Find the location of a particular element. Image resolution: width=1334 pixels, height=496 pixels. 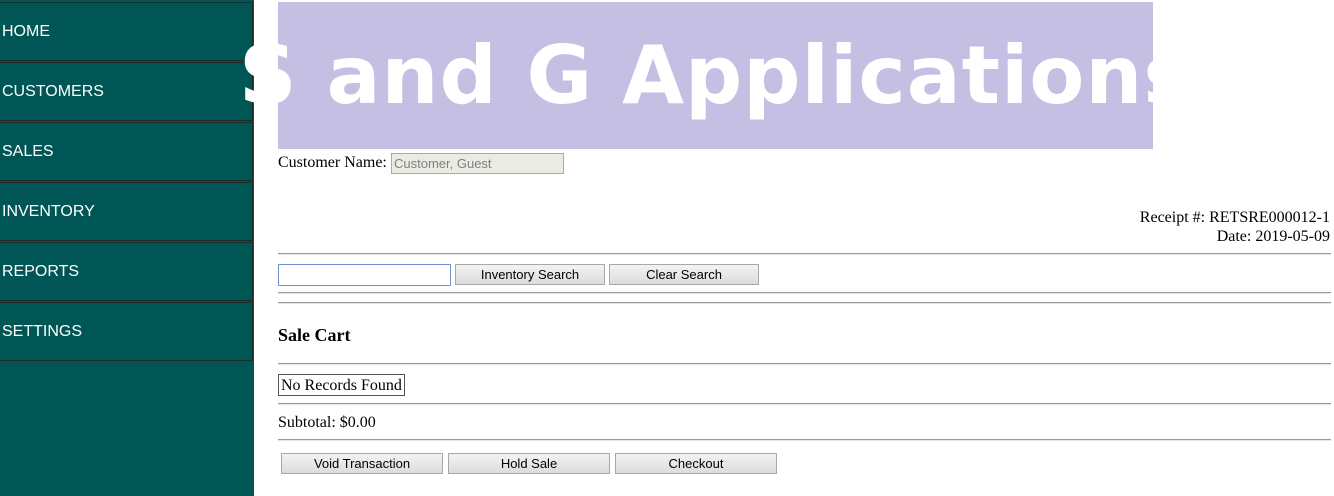

clear-search-button: Clear Search is located at coordinates (684, 274).